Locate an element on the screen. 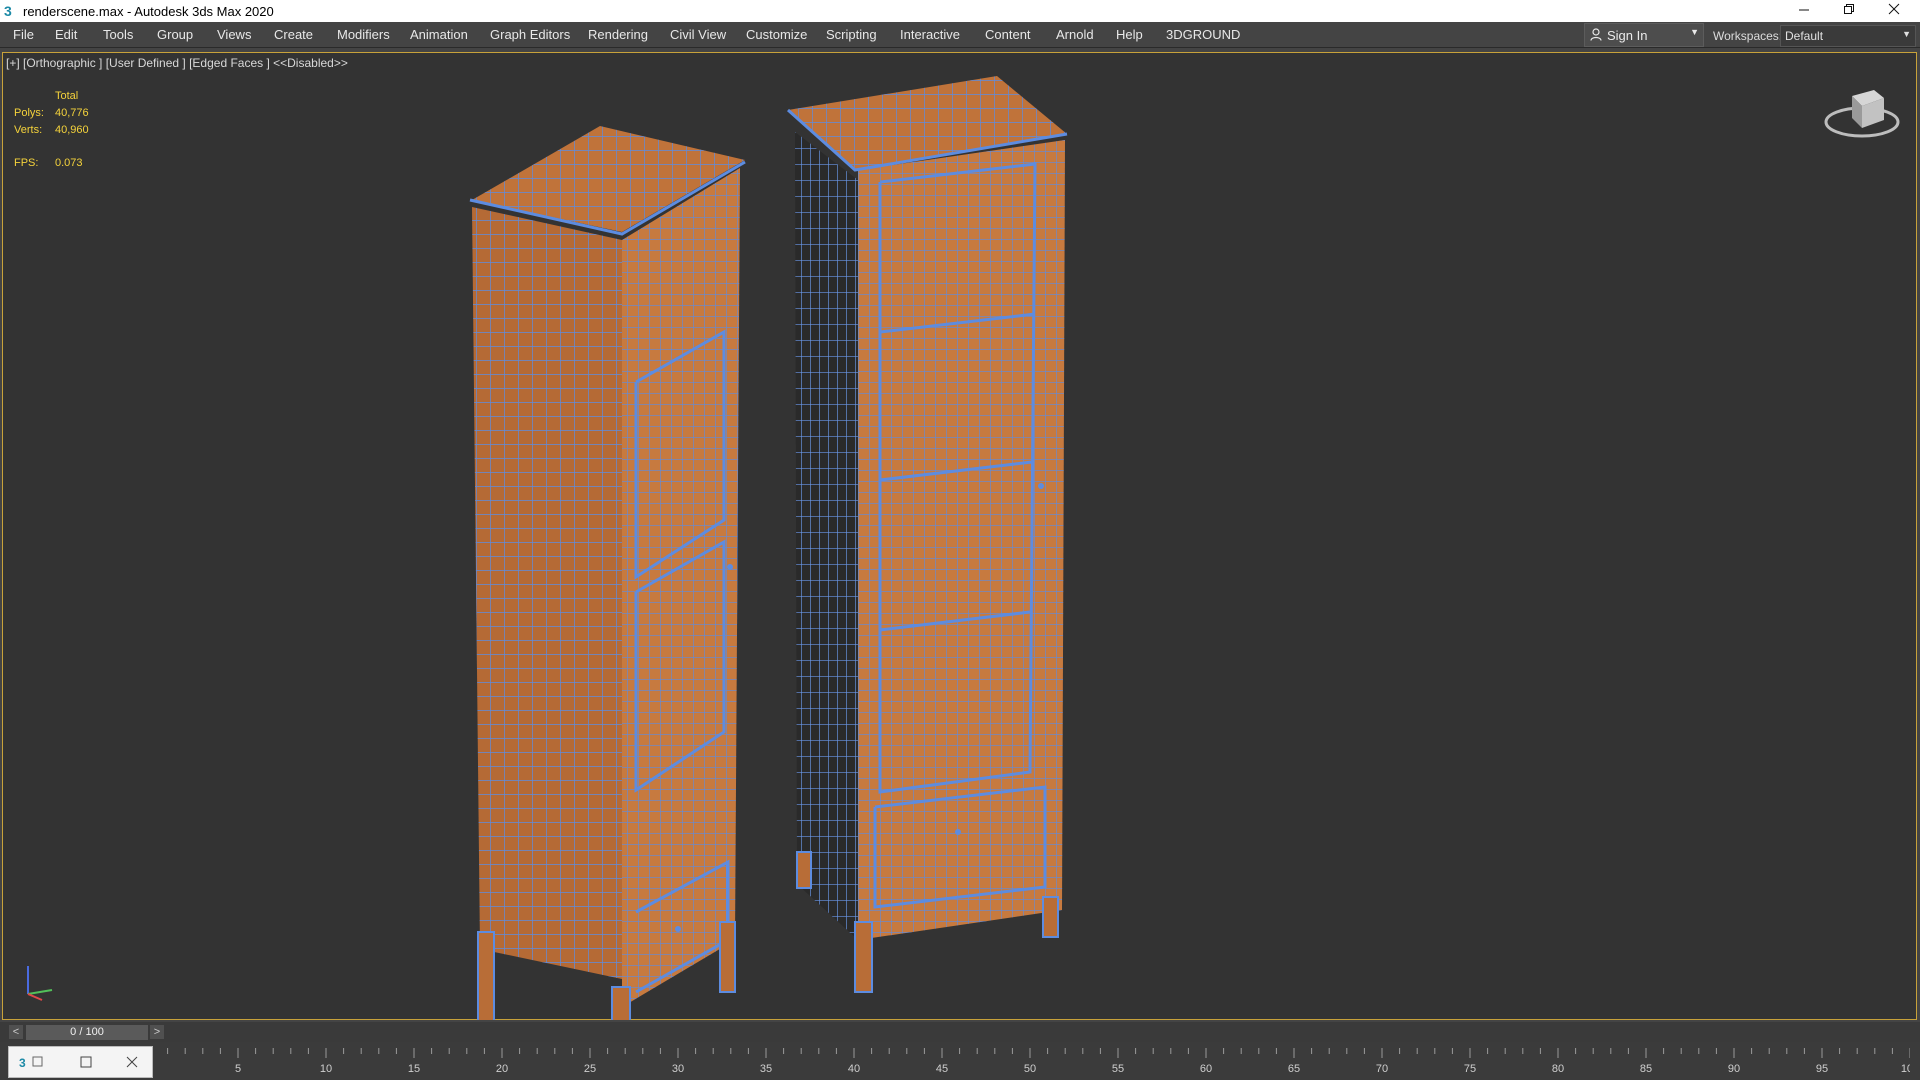  trackbar-label: 15 is located at coordinates (414, 1069).